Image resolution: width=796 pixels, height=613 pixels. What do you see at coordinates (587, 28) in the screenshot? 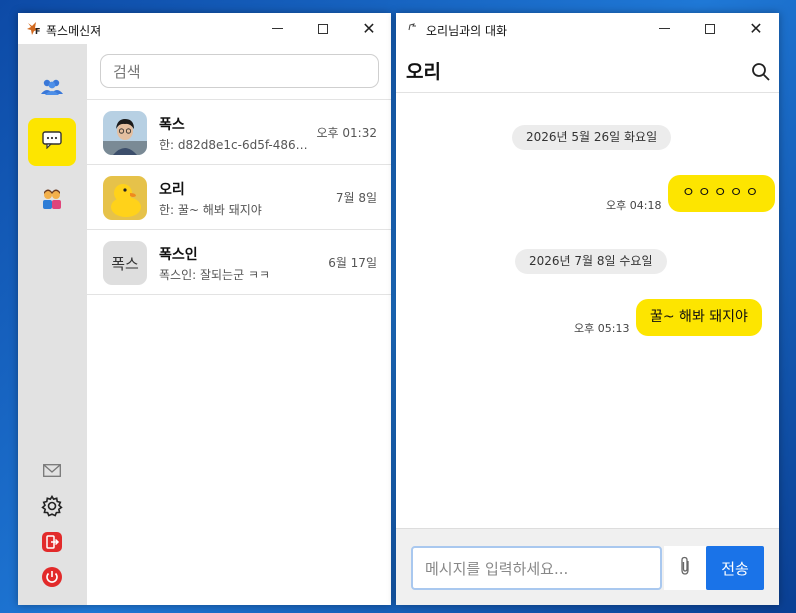
I see `title-bar: 오리님과의 대화 ✕` at bounding box center [587, 28].